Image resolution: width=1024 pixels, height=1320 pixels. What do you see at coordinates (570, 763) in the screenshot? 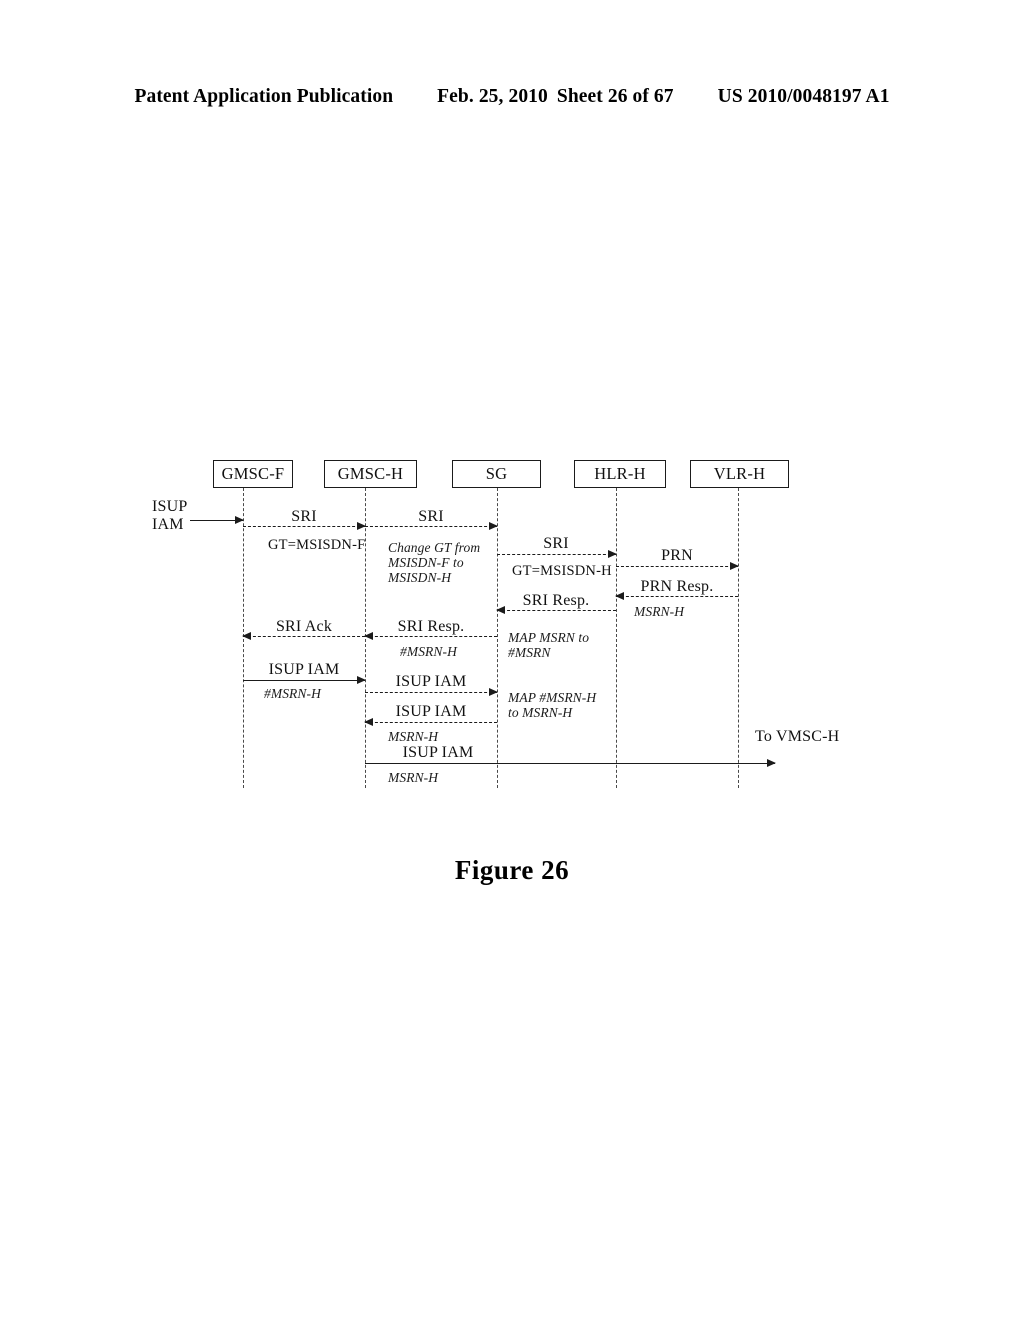
I see `message-line-m12` at bounding box center [570, 763].